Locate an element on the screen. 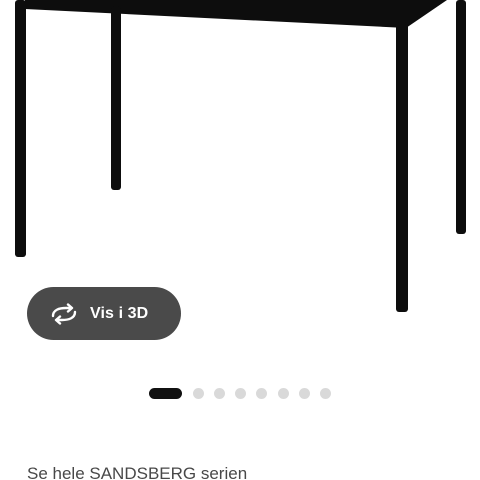 The width and height of the screenshot is (480, 480). table-leg-front-right is located at coordinates (402, 167).